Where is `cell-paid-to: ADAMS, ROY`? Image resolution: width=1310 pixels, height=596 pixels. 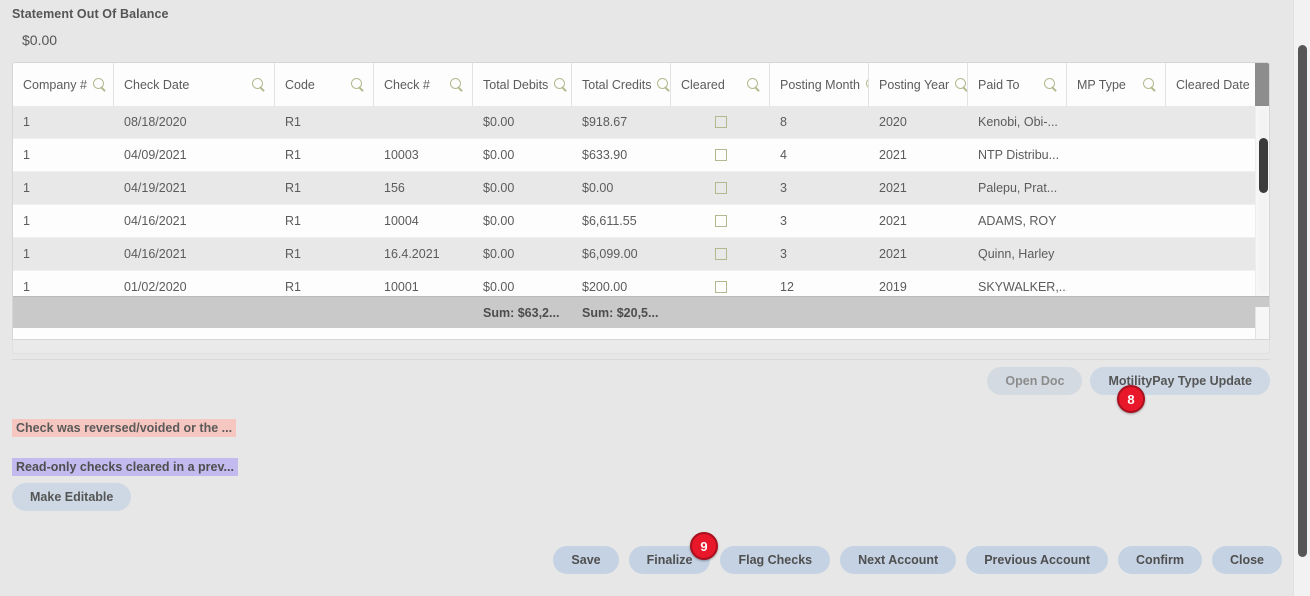
cell-paid-to: ADAMS, ROY is located at coordinates (1017, 221).